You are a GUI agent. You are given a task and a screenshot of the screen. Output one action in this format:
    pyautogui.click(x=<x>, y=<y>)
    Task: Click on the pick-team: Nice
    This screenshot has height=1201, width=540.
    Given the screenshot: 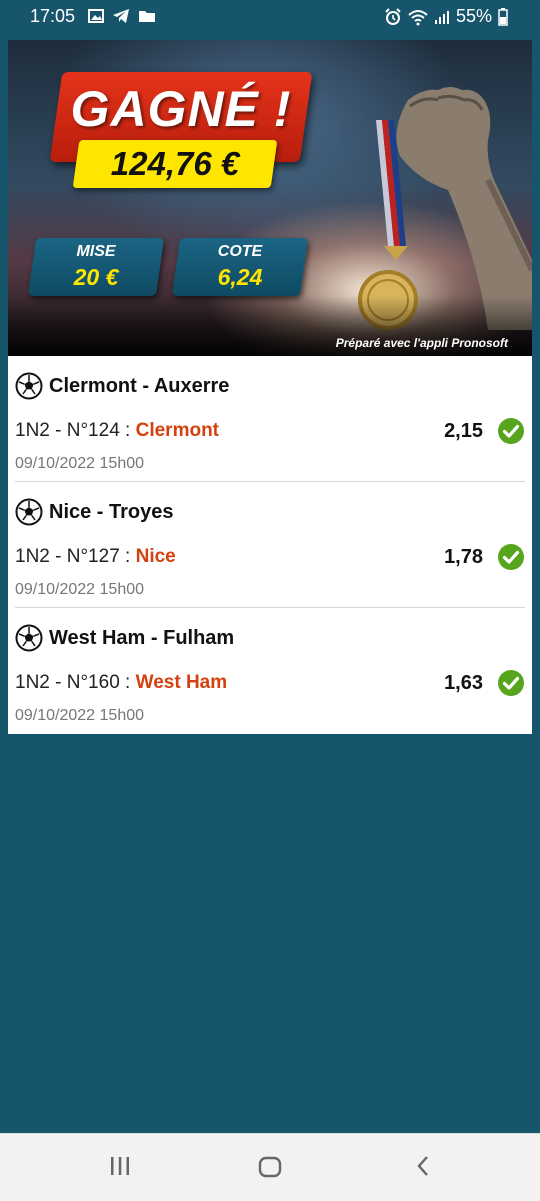 What is the action you would take?
    pyautogui.click(x=155, y=556)
    